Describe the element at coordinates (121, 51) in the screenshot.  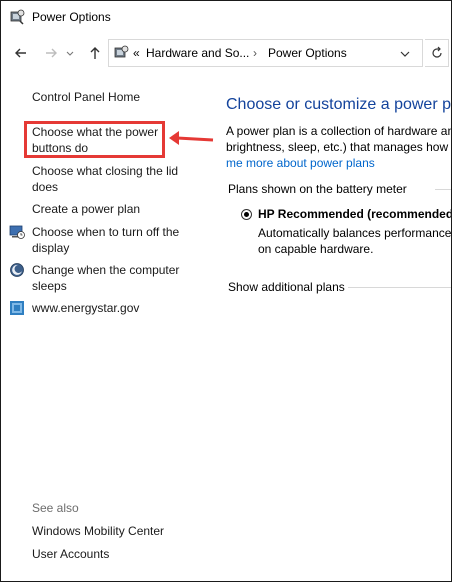
I see `control-panel-icon` at that location.